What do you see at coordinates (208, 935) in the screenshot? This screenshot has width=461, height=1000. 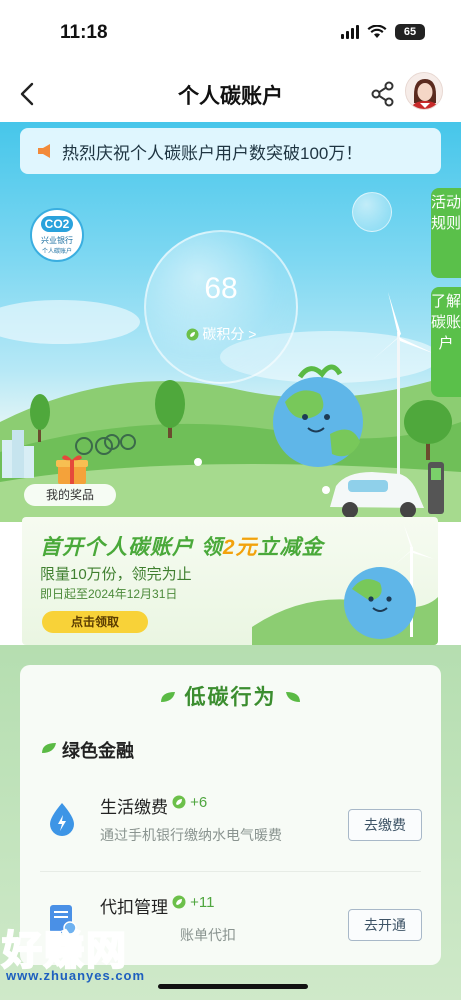 I see `item-description: 账单代扣` at bounding box center [208, 935].